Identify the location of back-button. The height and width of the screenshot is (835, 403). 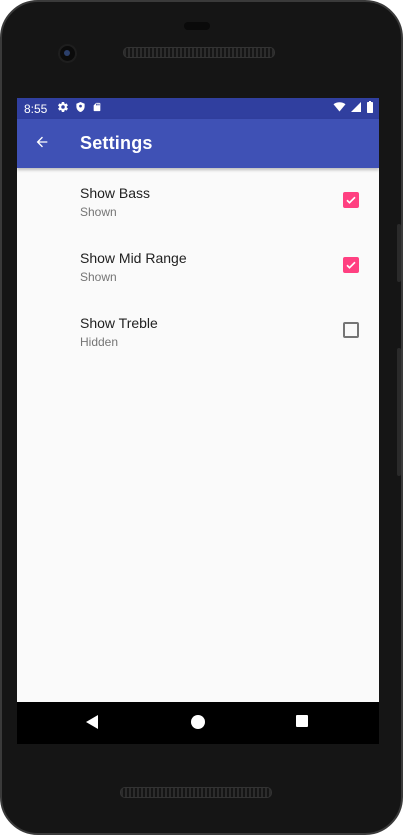
(42, 144).